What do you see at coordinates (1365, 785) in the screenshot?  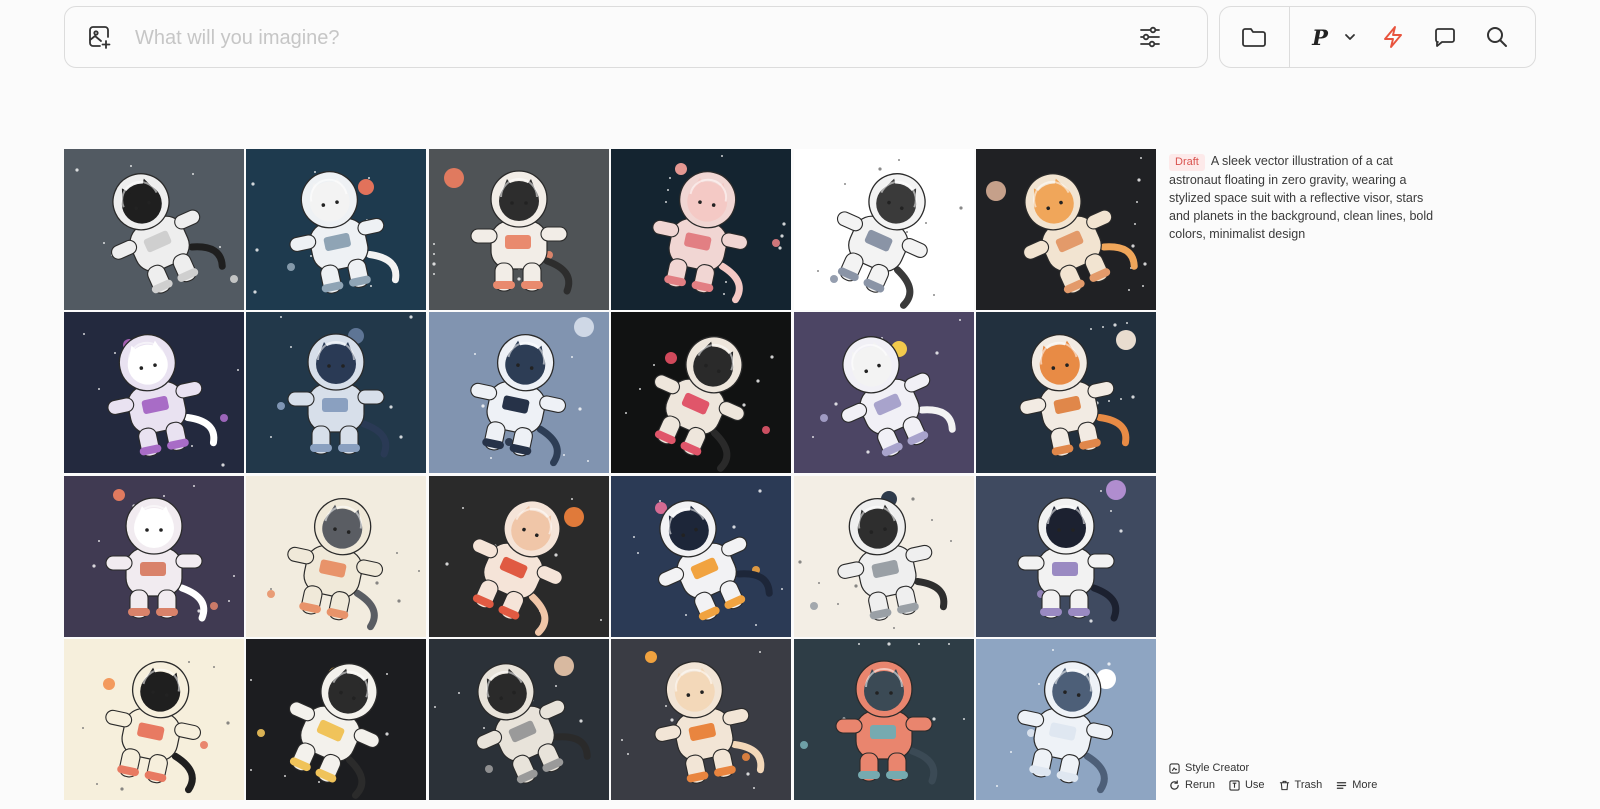 I see `more-label: More` at bounding box center [1365, 785].